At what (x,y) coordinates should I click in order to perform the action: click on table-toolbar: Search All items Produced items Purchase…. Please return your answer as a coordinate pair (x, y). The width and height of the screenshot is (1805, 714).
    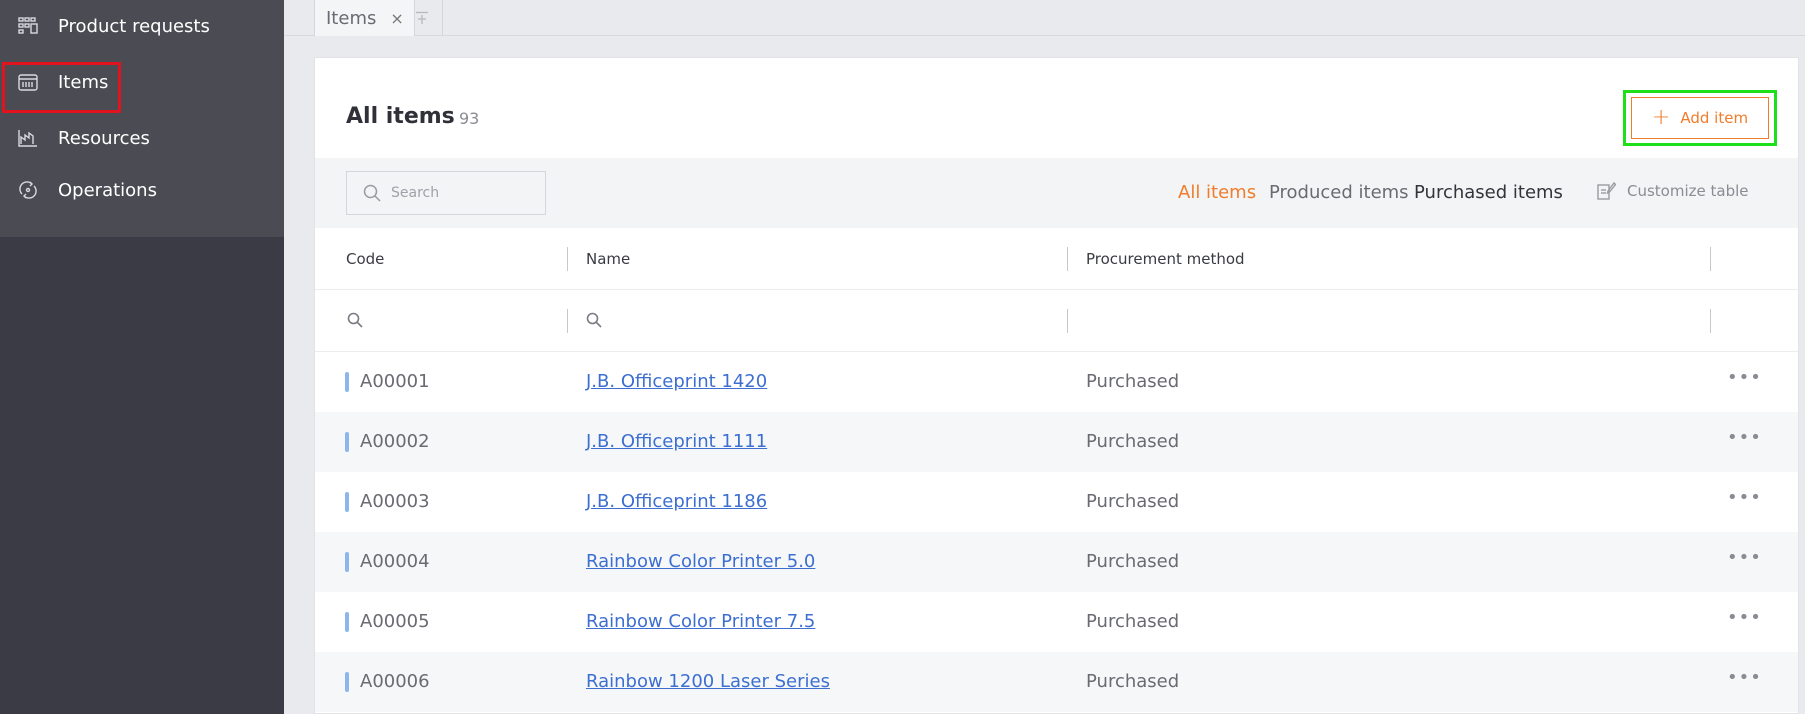
    Looking at the image, I should click on (1056, 193).